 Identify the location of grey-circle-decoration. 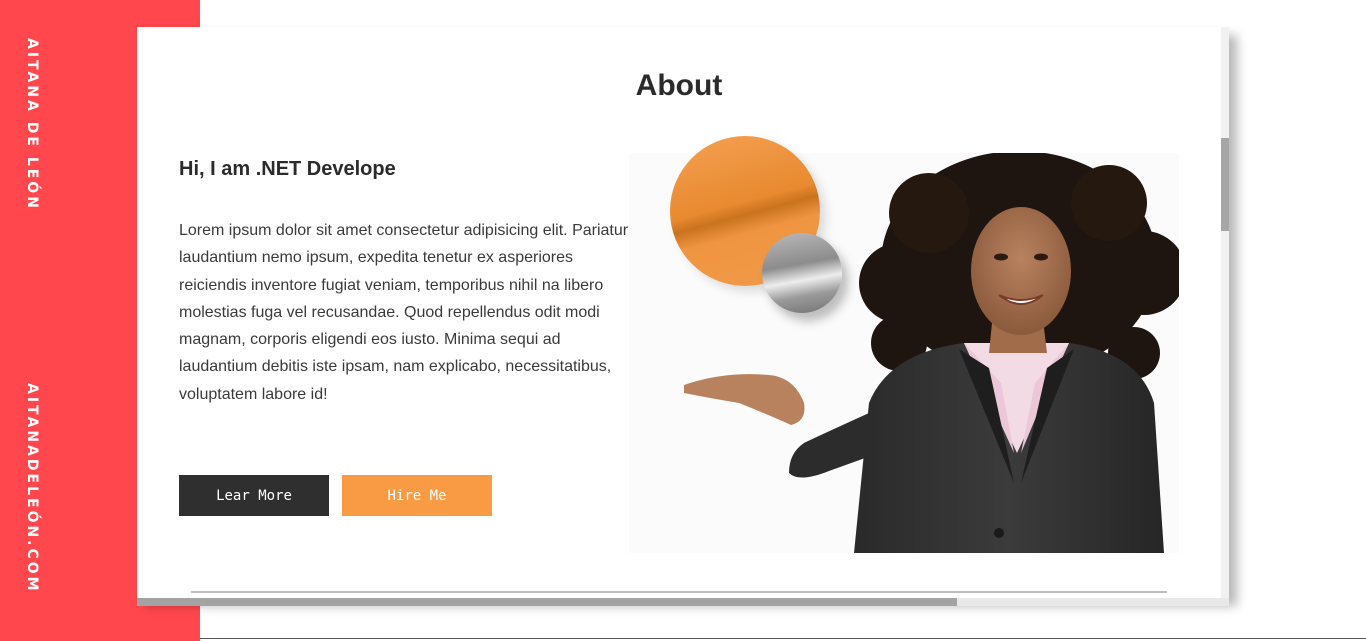
(802, 273).